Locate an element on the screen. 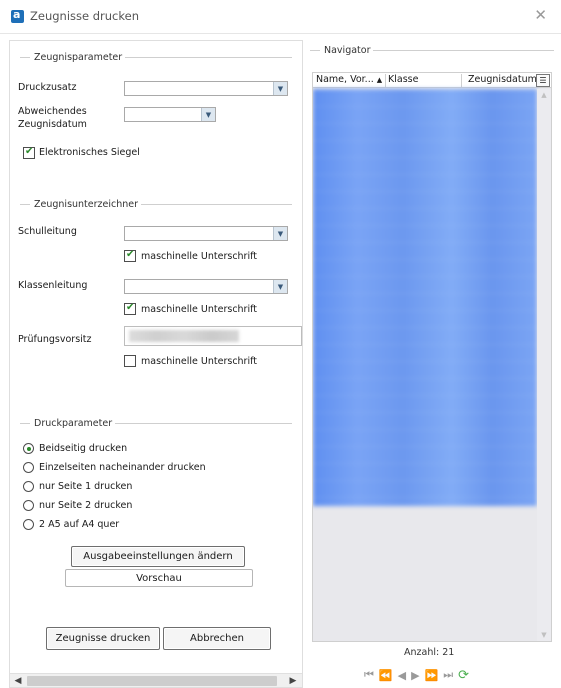  window-title: Zeugnisse drucken is located at coordinates (84, 16).